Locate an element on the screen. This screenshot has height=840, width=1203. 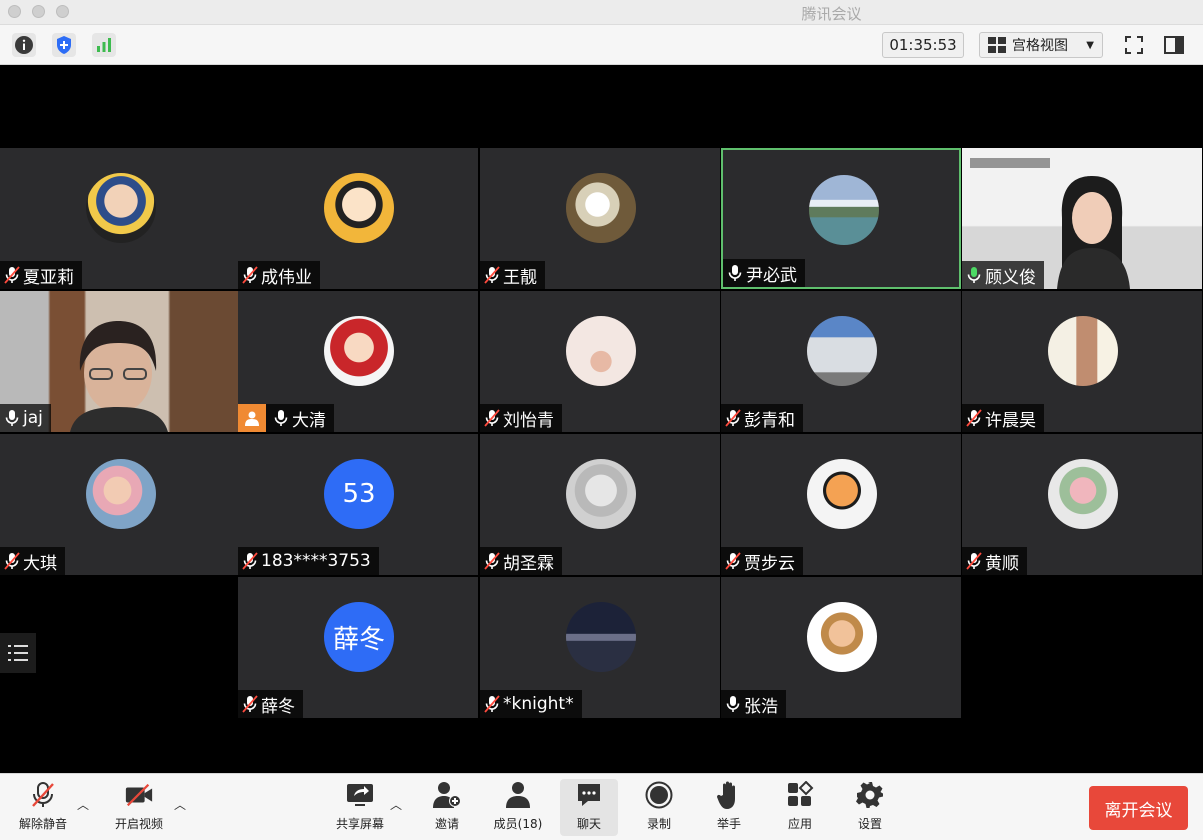
video-options-caret: ︿ is located at coordinates (180, 804).